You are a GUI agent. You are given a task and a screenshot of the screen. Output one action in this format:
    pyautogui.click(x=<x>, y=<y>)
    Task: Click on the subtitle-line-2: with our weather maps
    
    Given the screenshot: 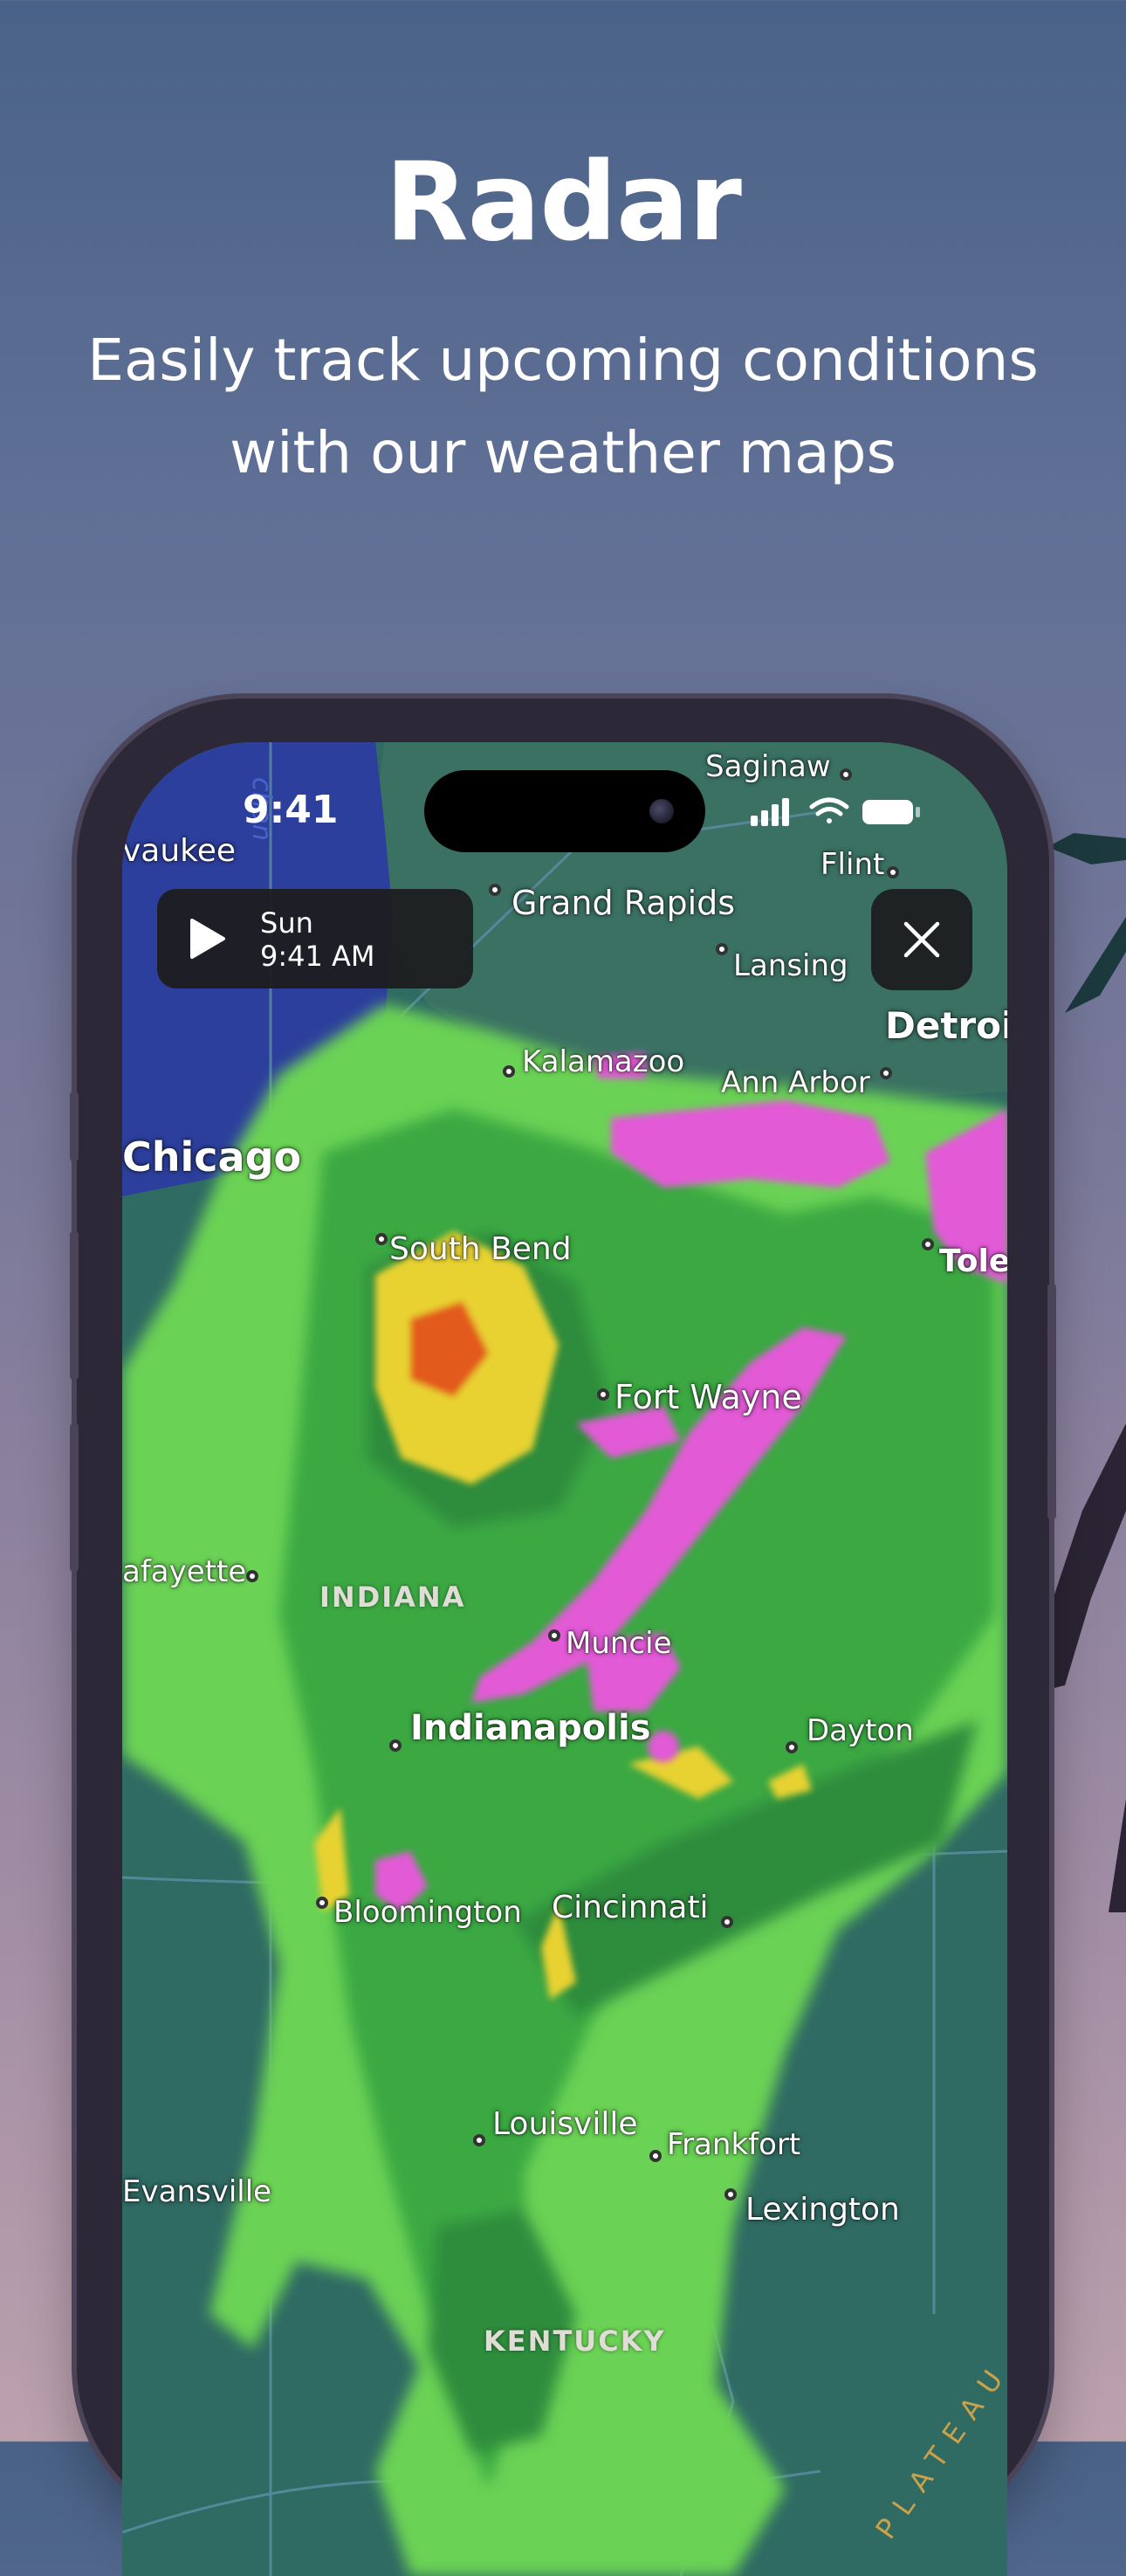 What is the action you would take?
    pyautogui.click(x=563, y=452)
    